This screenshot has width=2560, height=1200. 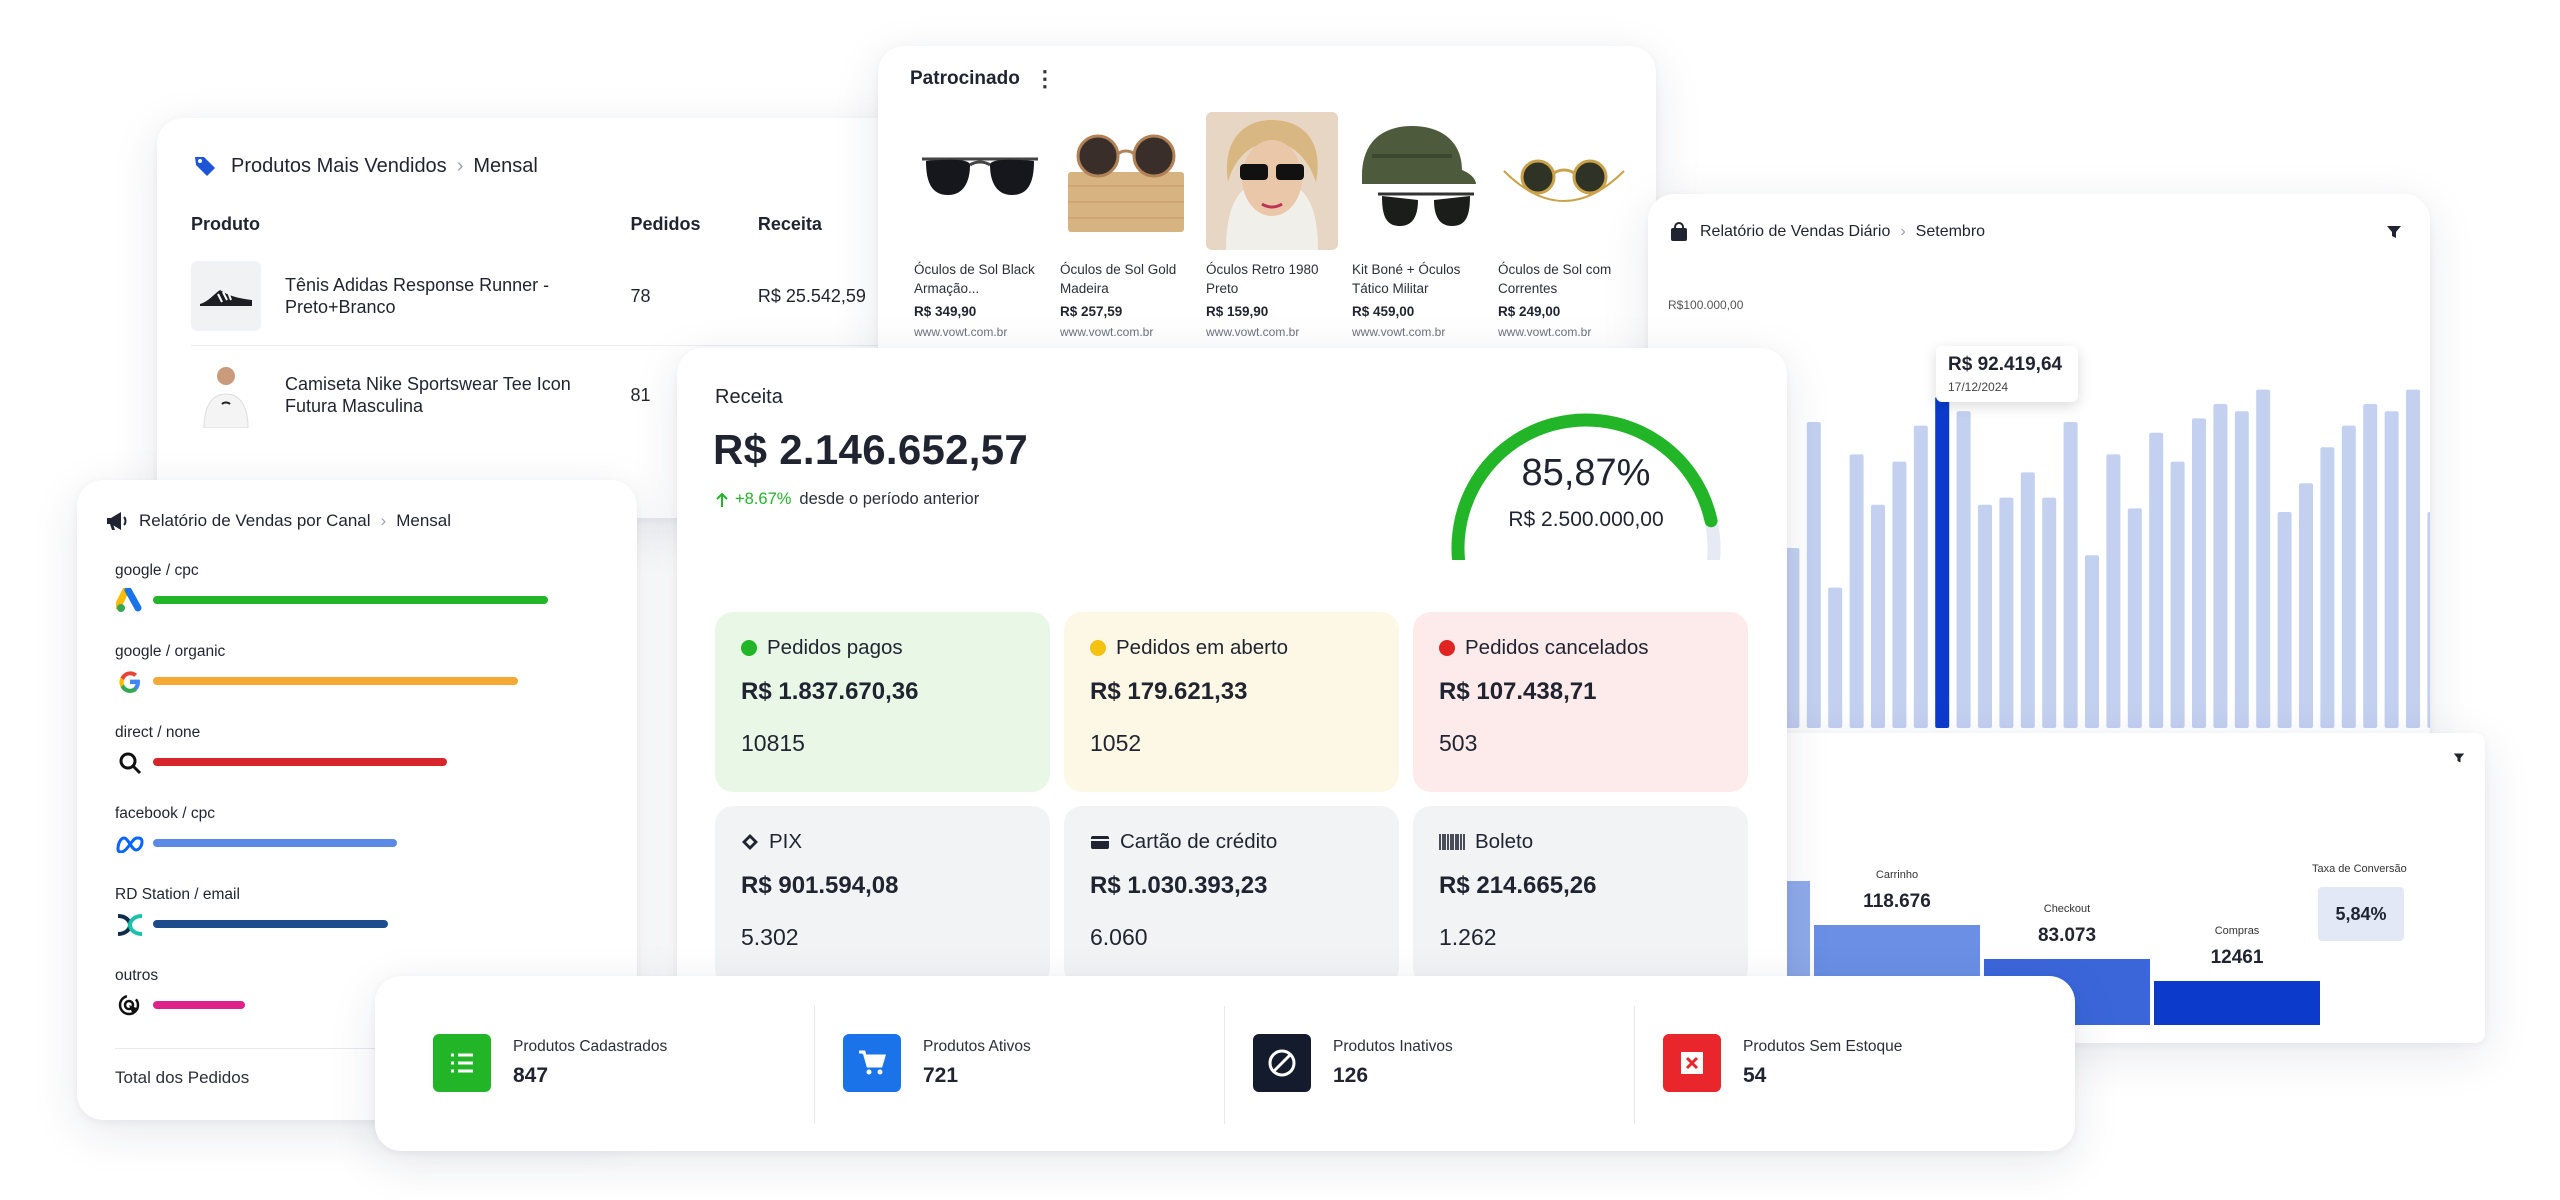 What do you see at coordinates (1580, 702) in the screenshot?
I see `cancelled-orders-tile: Pedidos cancelados R$ 107.438,71 503` at bounding box center [1580, 702].